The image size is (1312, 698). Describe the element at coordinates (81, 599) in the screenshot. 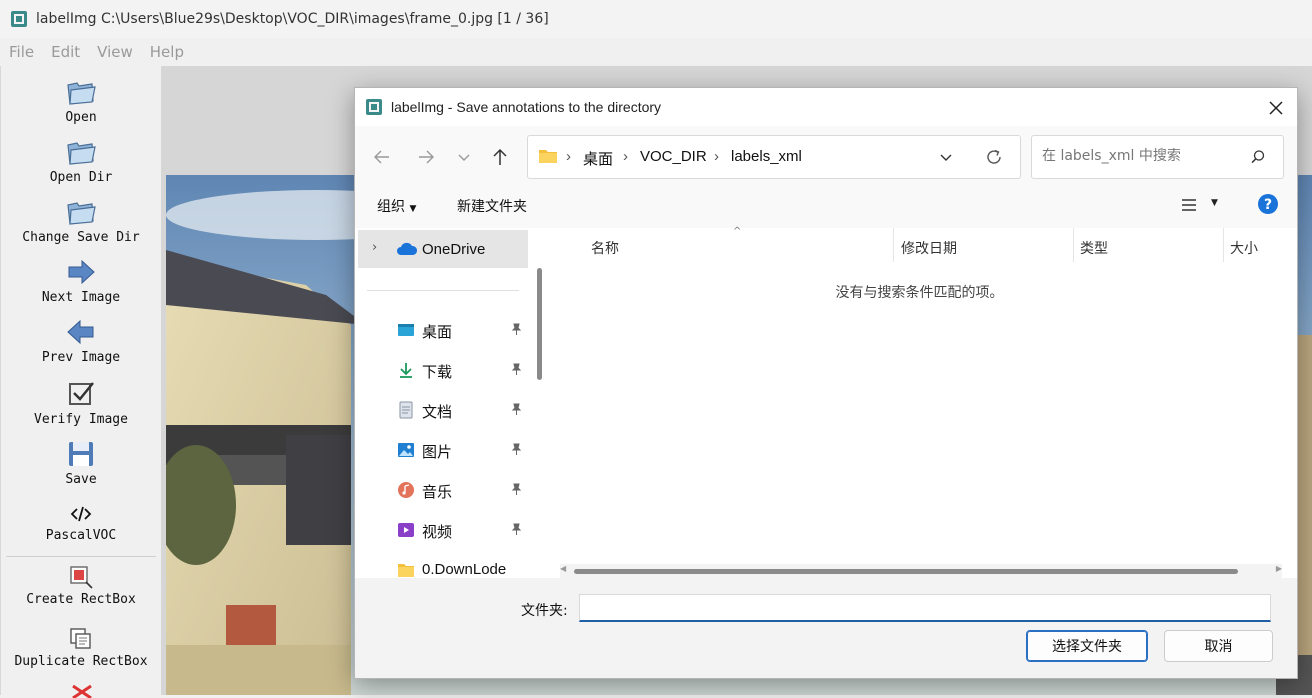

I see `create-rectbox-label: Create RectBox` at that location.